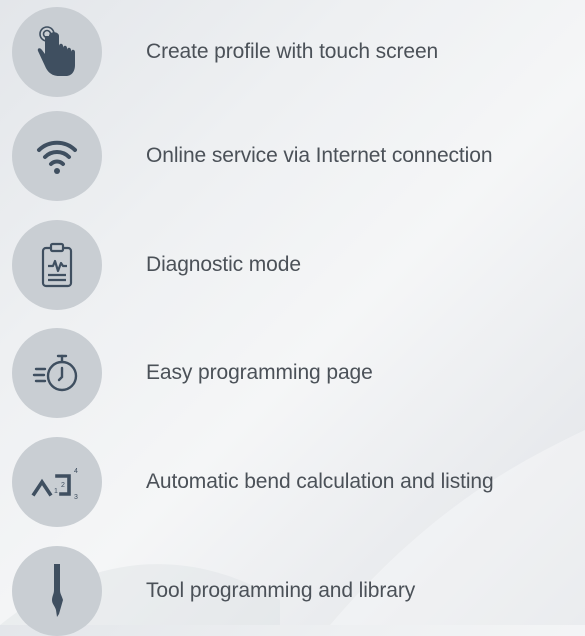 This screenshot has height=636, width=585. Describe the element at coordinates (76, 497) in the screenshot. I see `svg-text: 3` at that location.